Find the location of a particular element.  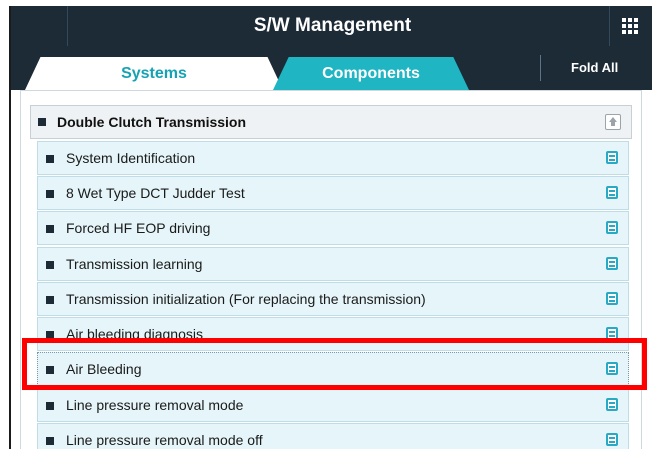

item-label: Transmission learning is located at coordinates (134, 264).